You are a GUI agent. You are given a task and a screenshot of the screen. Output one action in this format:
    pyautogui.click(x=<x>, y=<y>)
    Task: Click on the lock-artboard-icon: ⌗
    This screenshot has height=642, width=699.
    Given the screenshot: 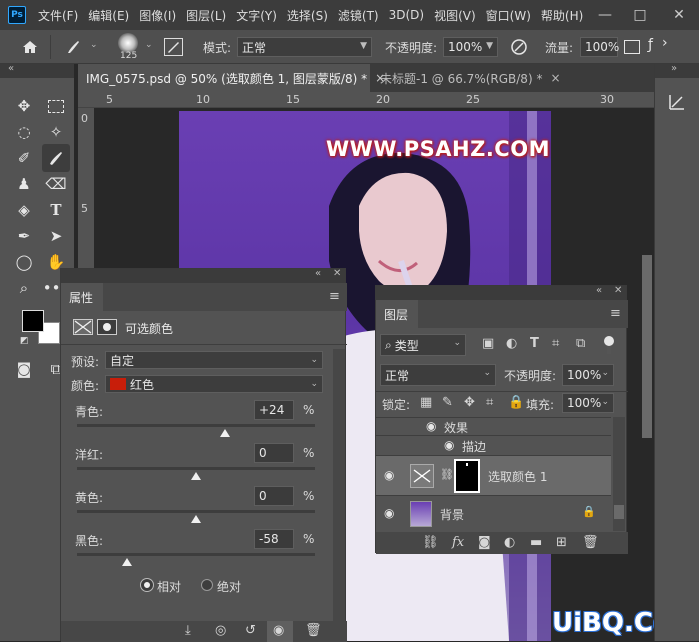 What is the action you would take?
    pyautogui.click(x=489, y=402)
    